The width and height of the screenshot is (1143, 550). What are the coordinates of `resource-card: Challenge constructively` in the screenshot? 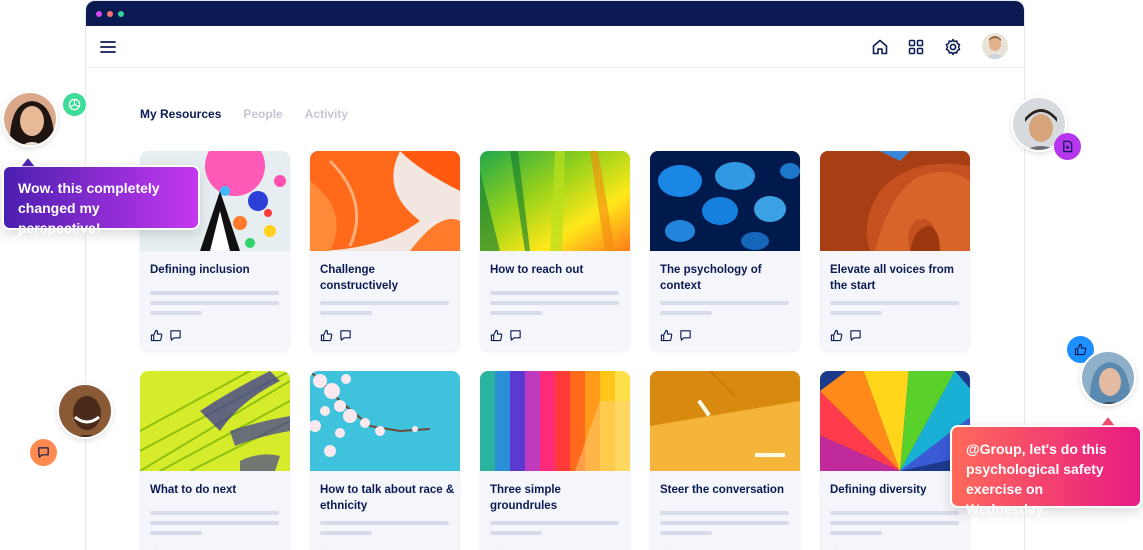 It's located at (385, 251).